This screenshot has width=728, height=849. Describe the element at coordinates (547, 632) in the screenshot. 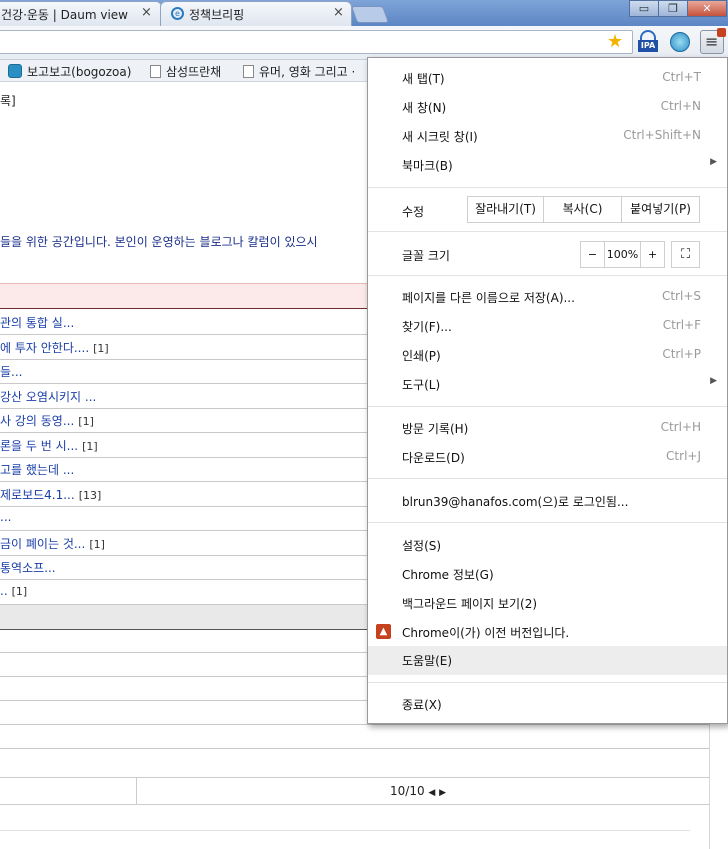

I see `menu-item-update: ▲ Chrome이(가) 이전 버전입니다.` at that location.